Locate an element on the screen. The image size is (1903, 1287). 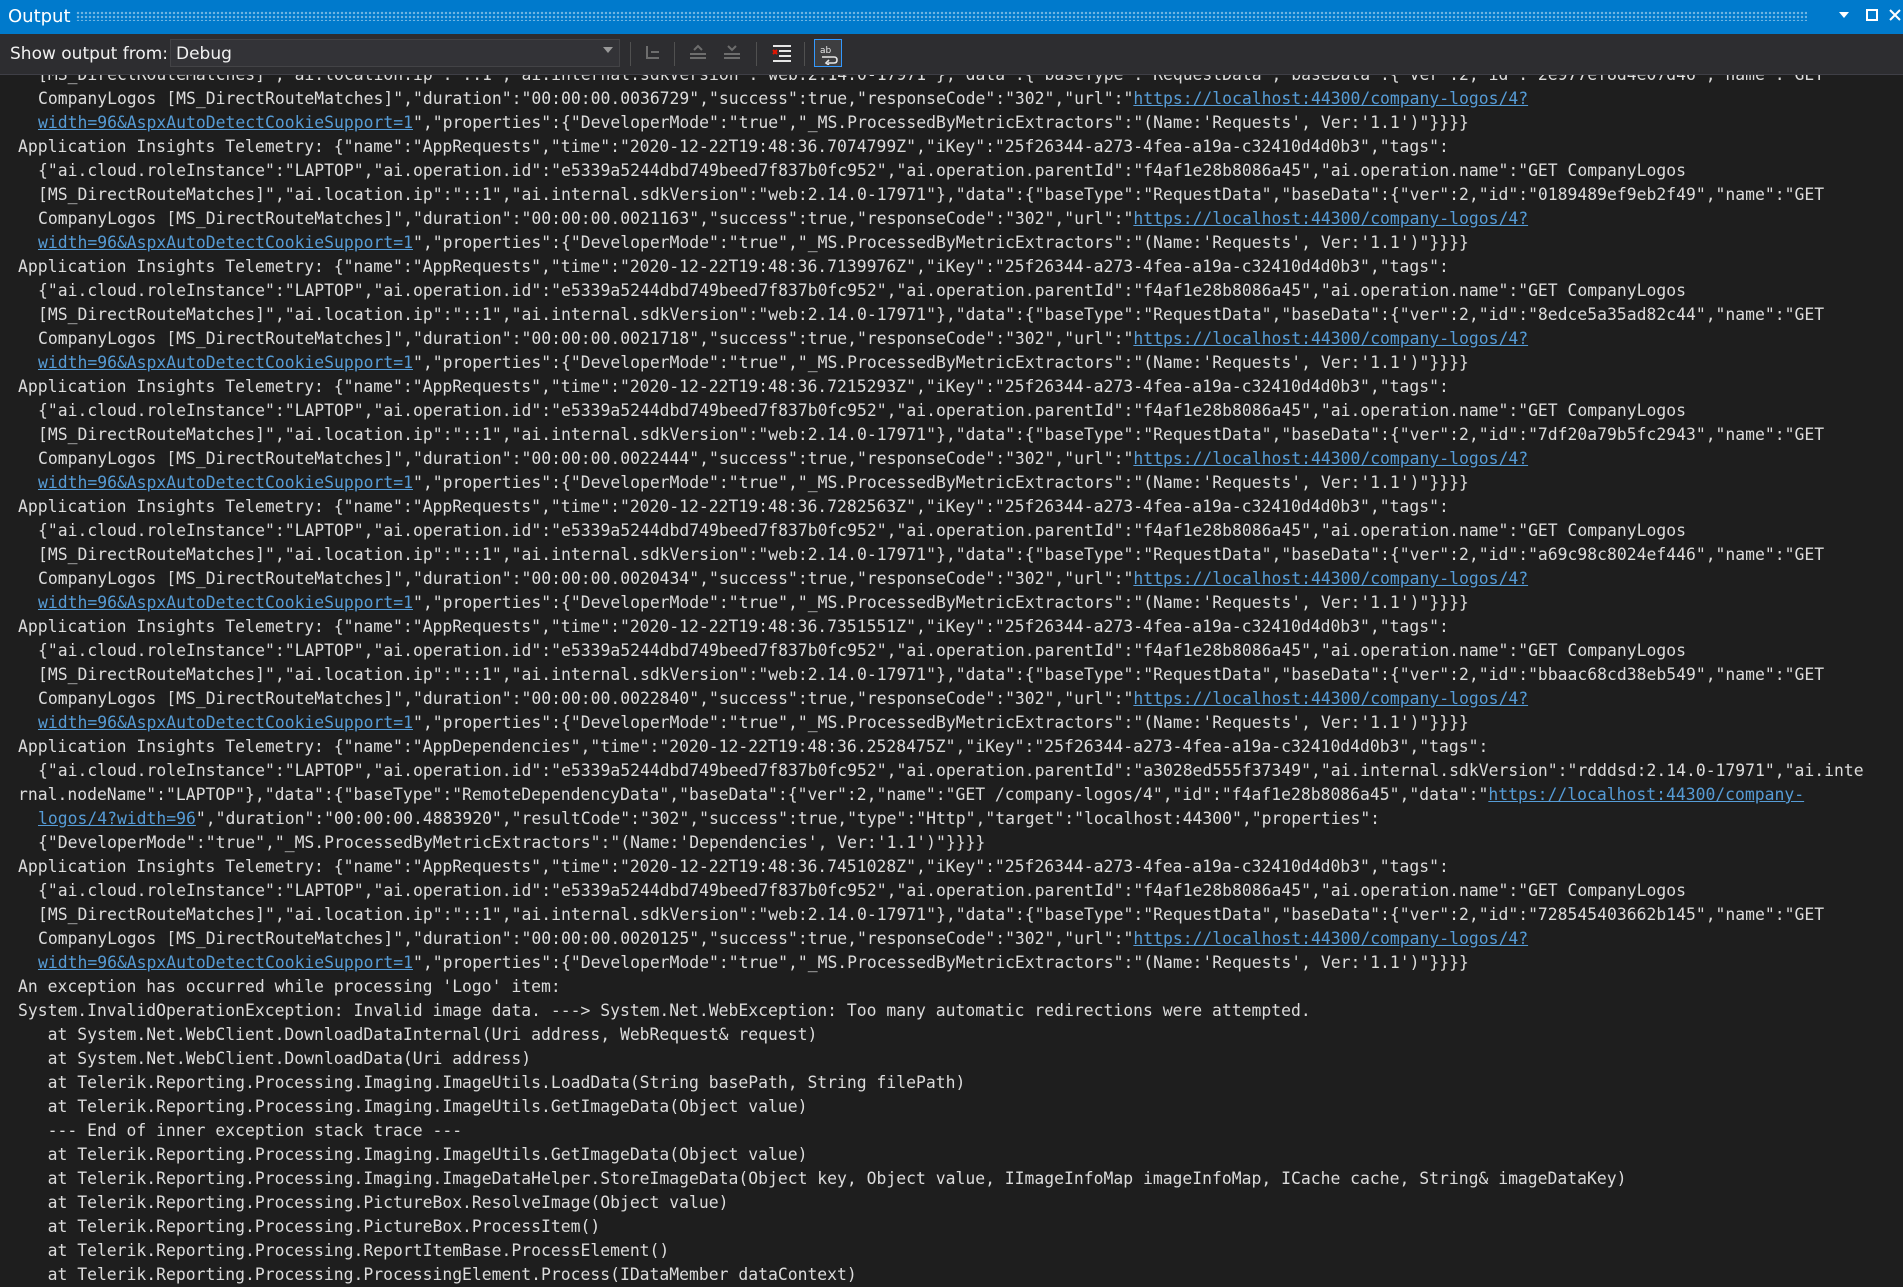
find-message-in-code-button is located at coordinates (654, 53).